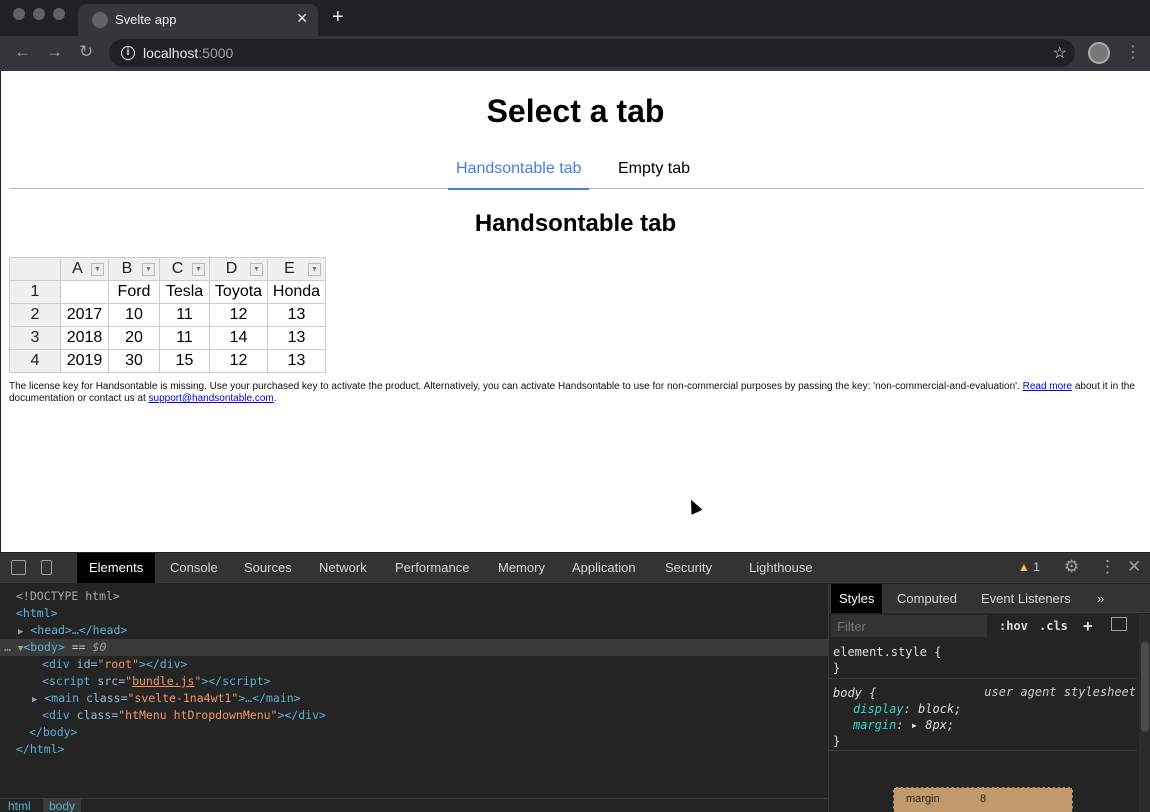 The width and height of the screenshot is (1150, 812). I want to click on close-tab-icon: ✕, so click(302, 18).